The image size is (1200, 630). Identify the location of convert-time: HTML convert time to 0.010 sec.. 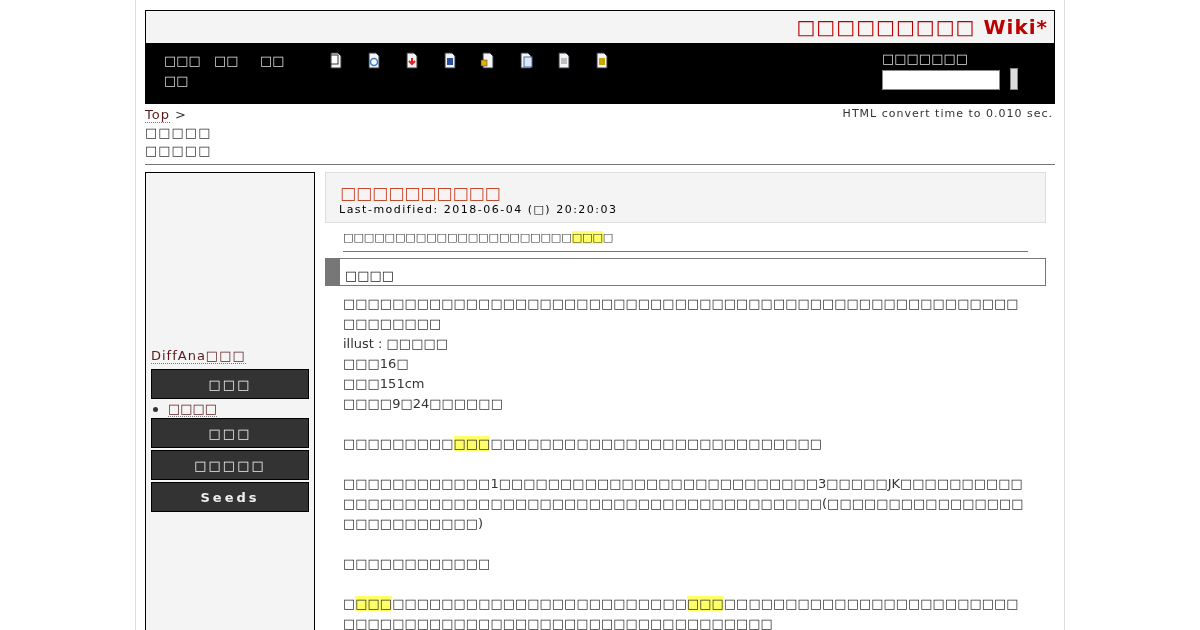
(948, 114).